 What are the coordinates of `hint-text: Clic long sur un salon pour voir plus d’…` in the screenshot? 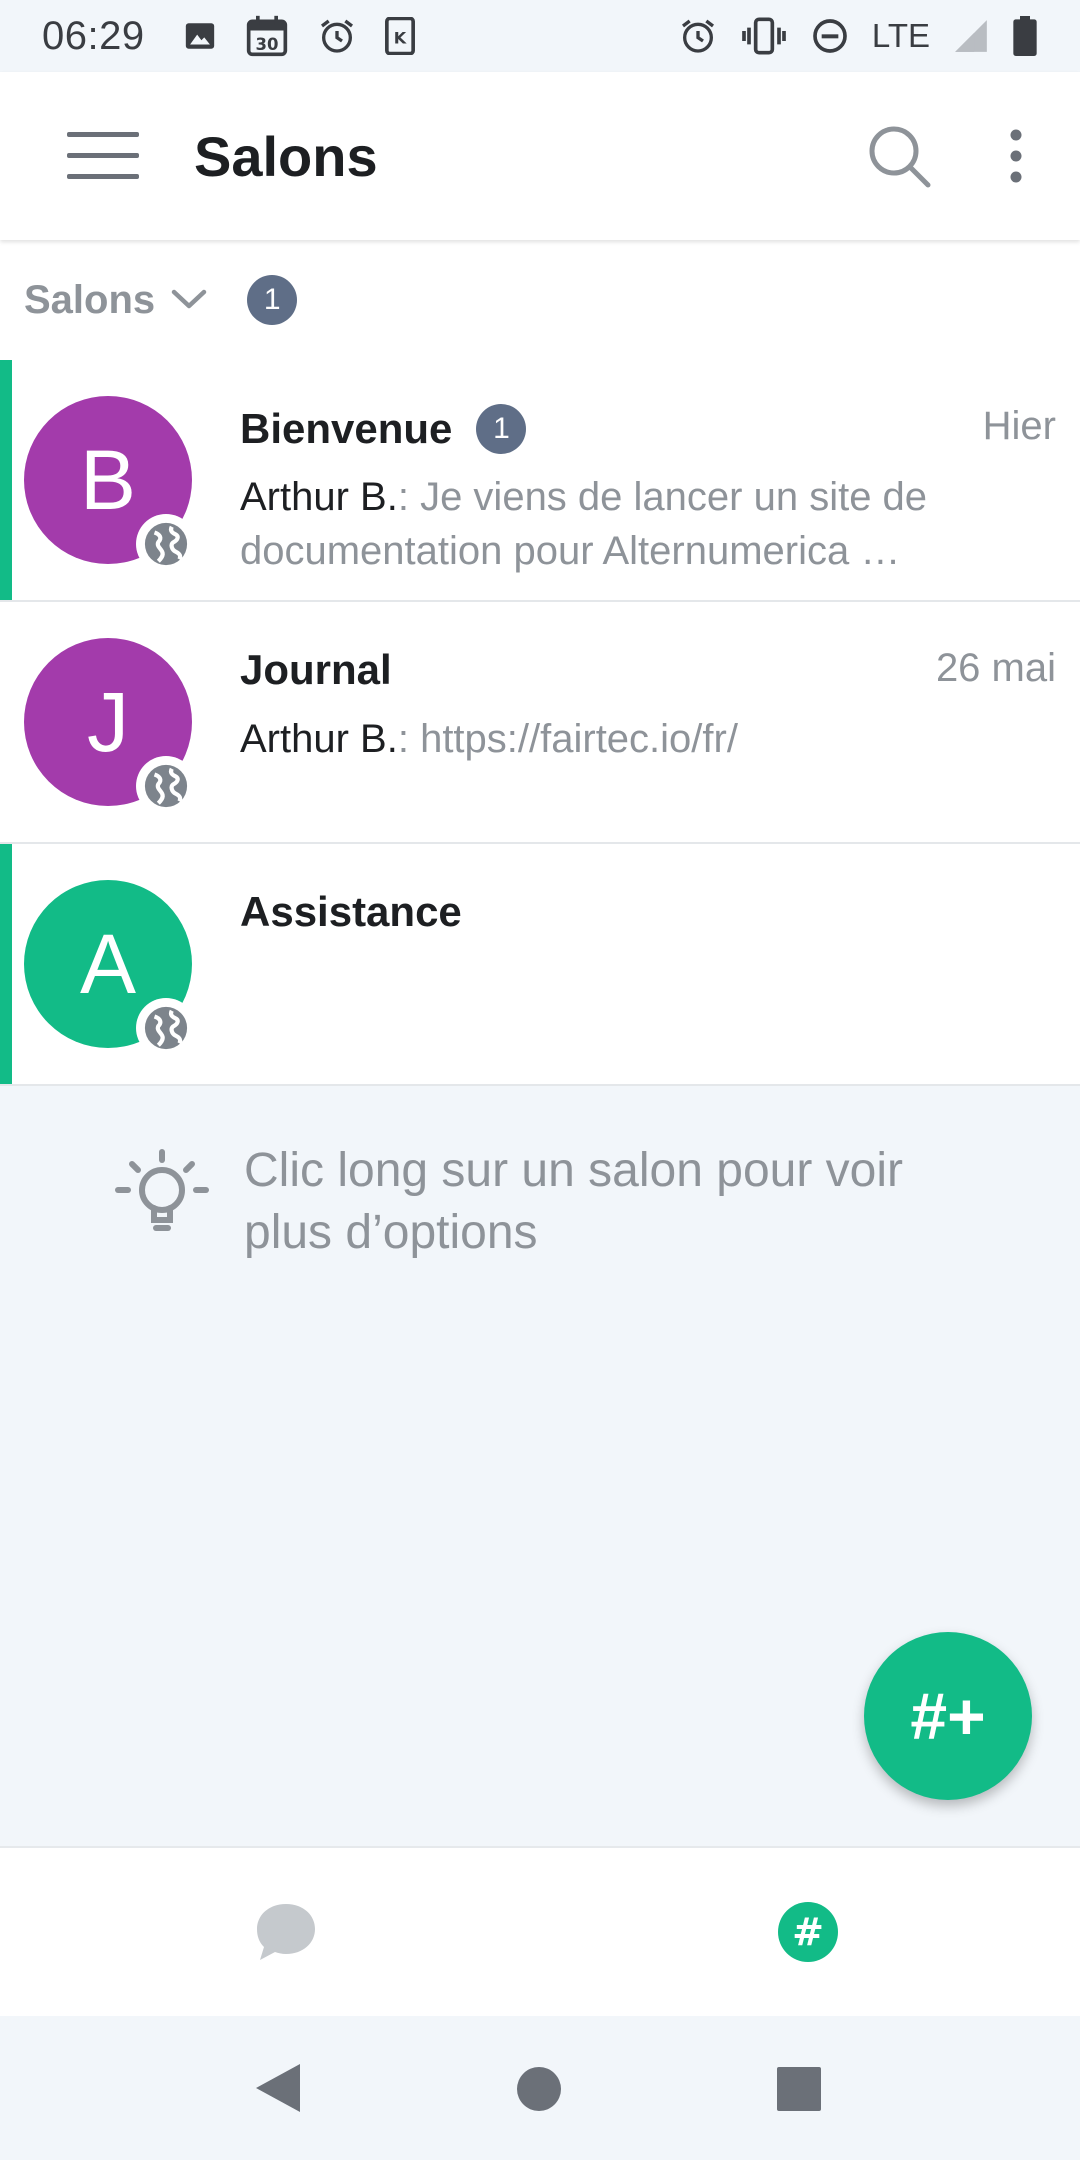 It's located at (573, 1201).